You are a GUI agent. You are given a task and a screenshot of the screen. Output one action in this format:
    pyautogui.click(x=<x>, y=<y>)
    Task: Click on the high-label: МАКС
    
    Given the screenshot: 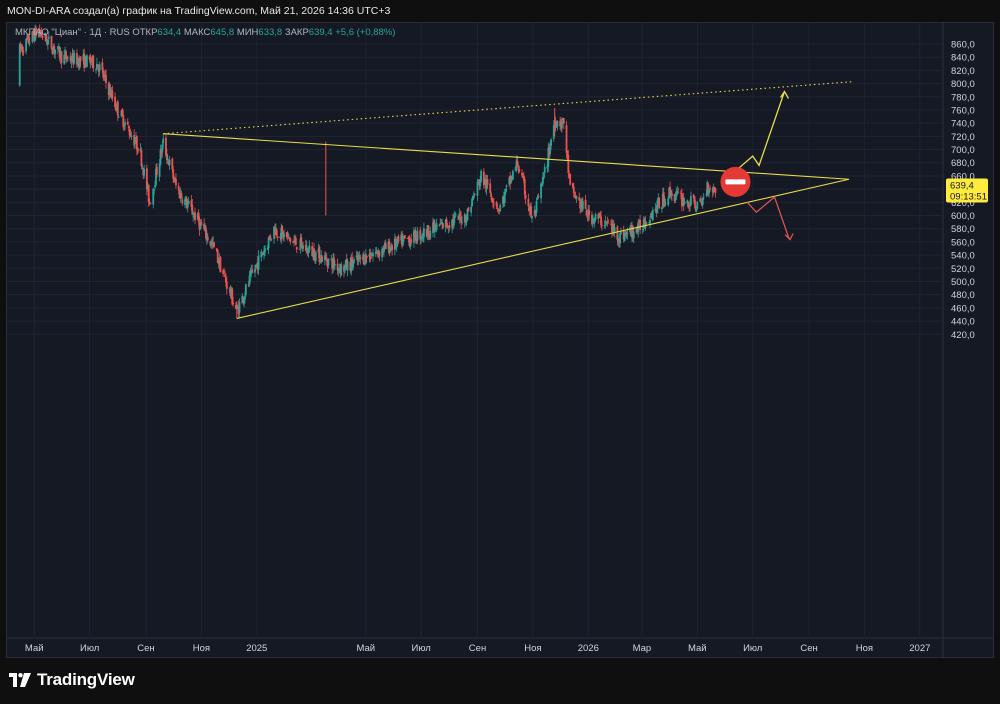 What is the action you would take?
    pyautogui.click(x=197, y=32)
    